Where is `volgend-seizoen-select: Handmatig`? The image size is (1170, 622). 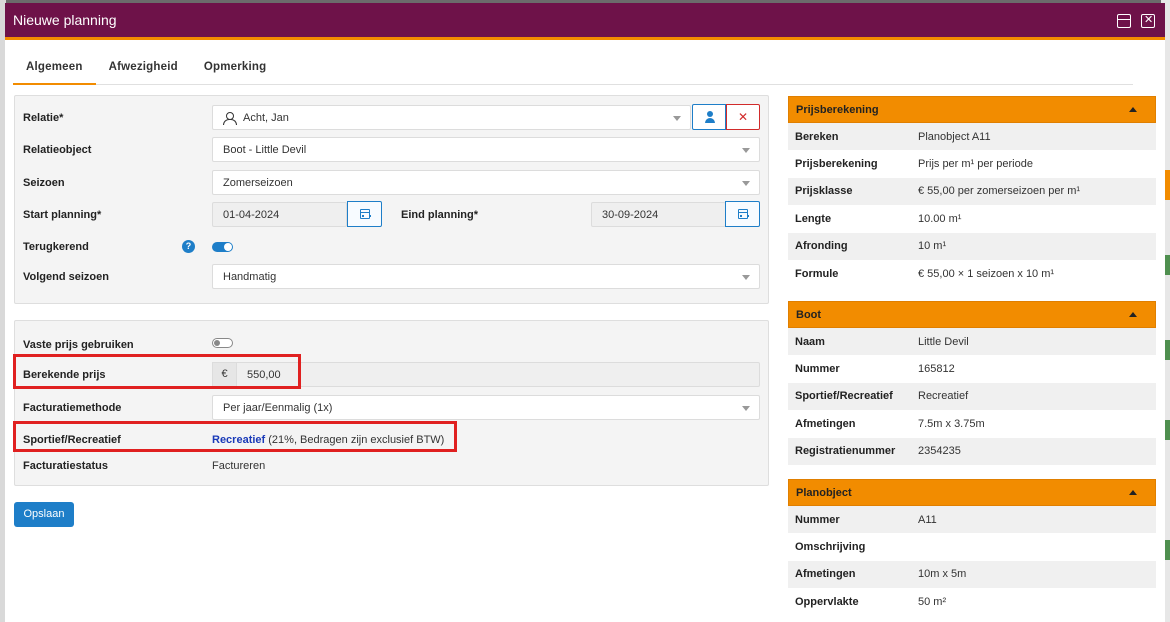
volgend-seizoen-select: Handmatig is located at coordinates (486, 276).